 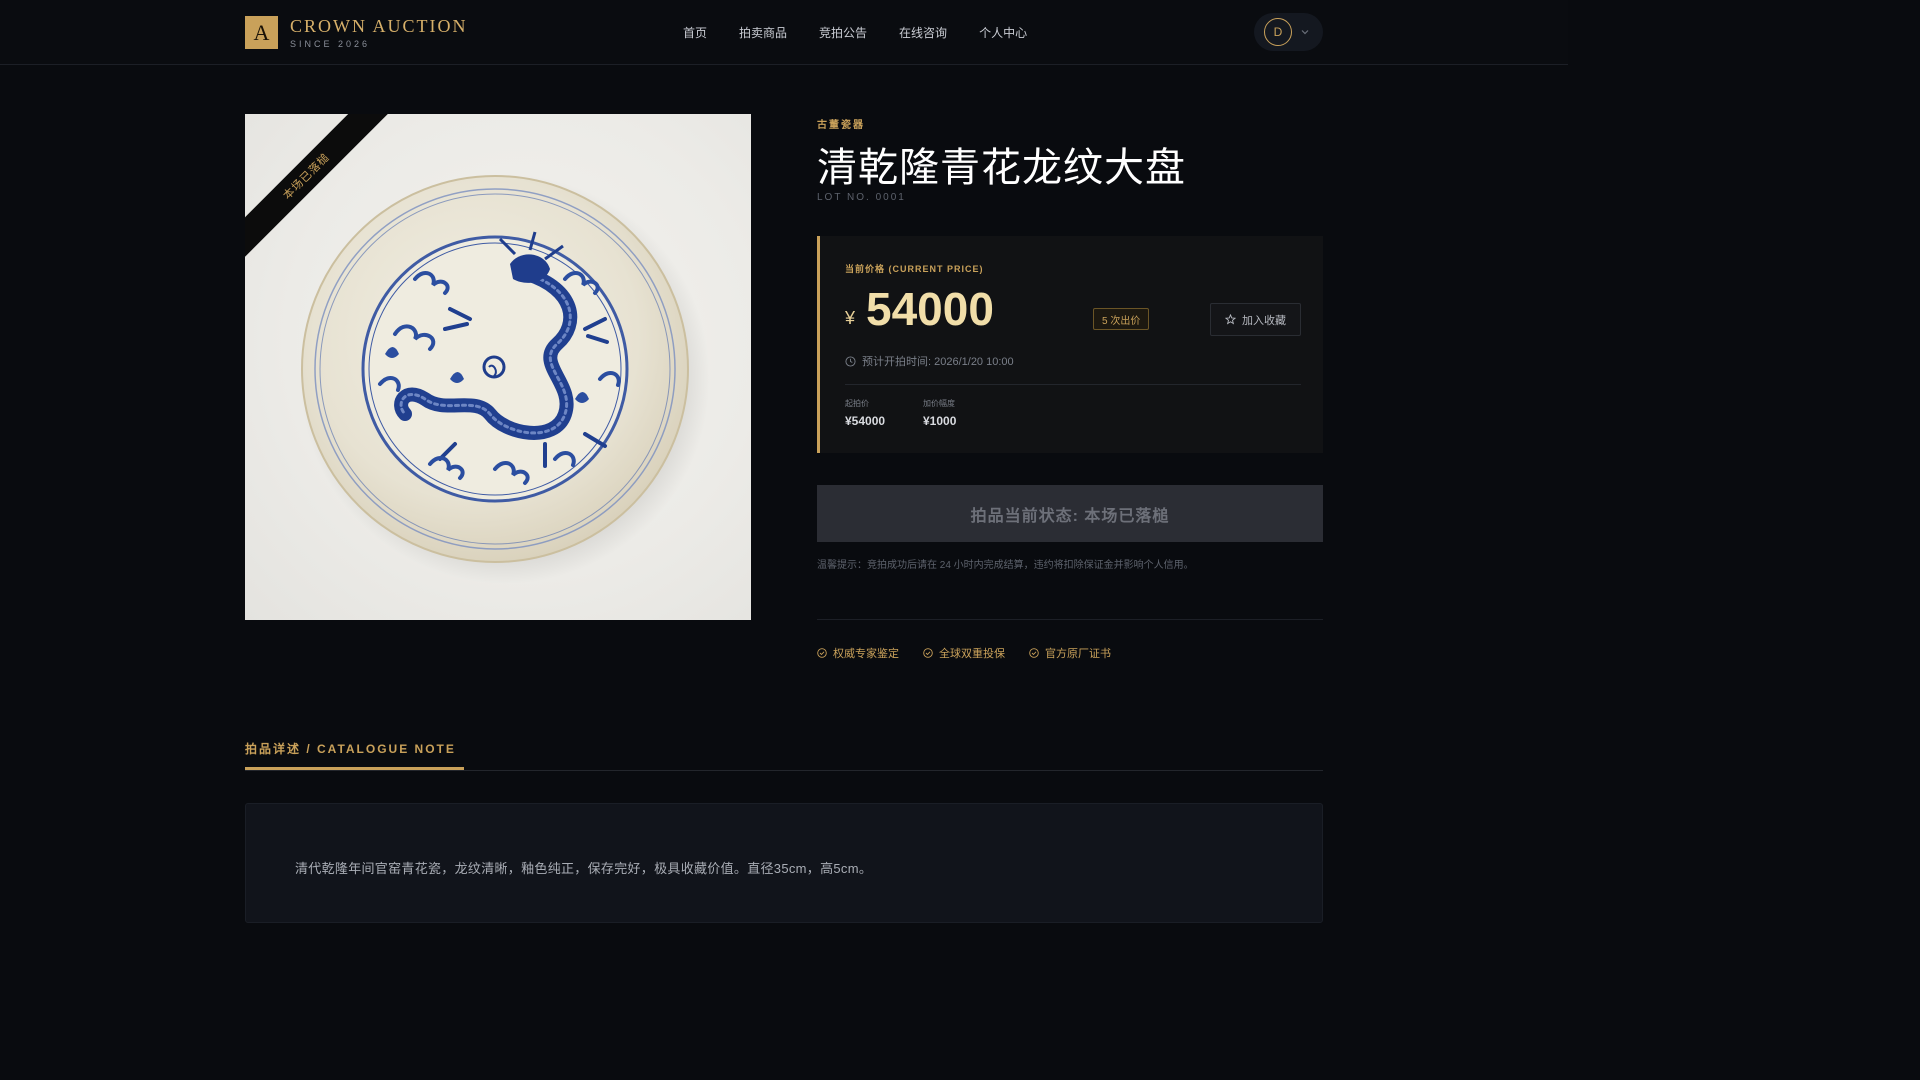 I want to click on guarantee-label: 权威专家鉴定, so click(x=866, y=654).